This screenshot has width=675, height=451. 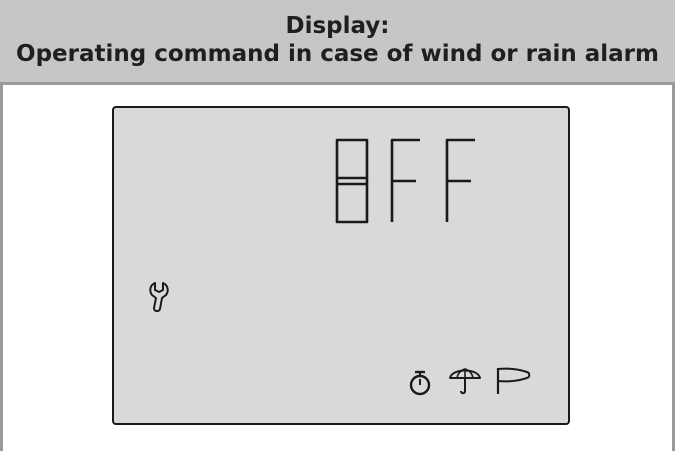 I want to click on header-title: Display:, so click(x=337, y=26).